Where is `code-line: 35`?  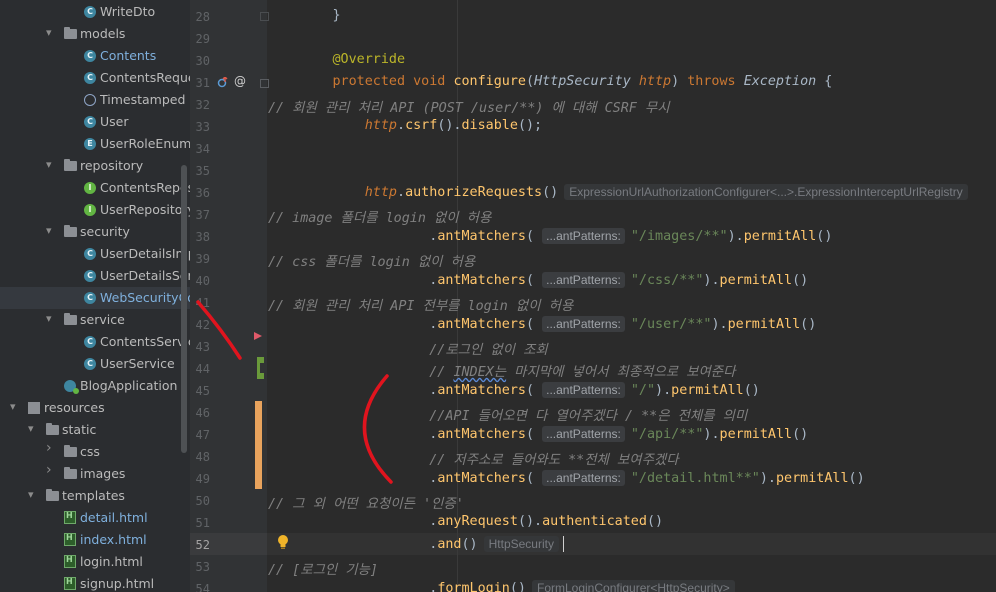
code-line: 35 is located at coordinates (593, 171).